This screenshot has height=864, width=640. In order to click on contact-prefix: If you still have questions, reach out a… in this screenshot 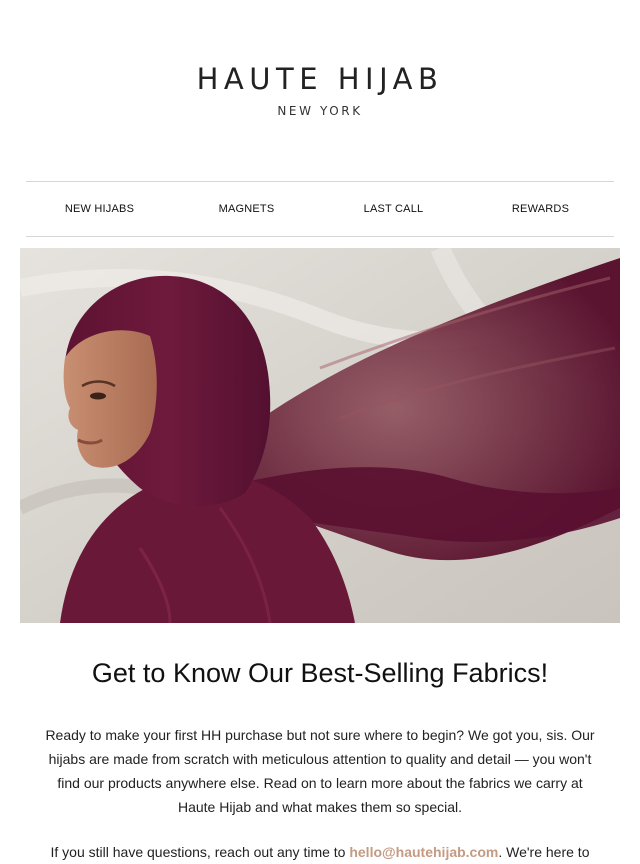, I will do `click(200, 852)`.